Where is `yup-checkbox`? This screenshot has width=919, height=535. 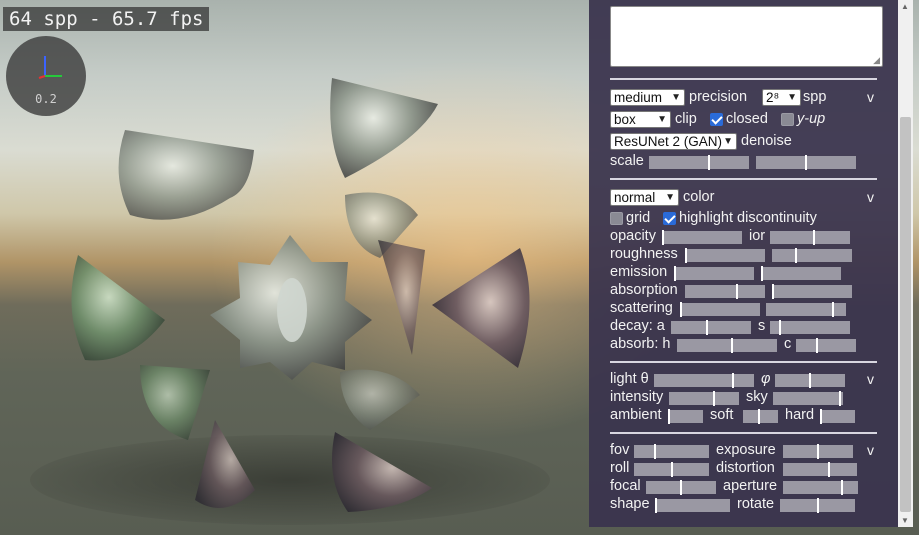 yup-checkbox is located at coordinates (787, 119).